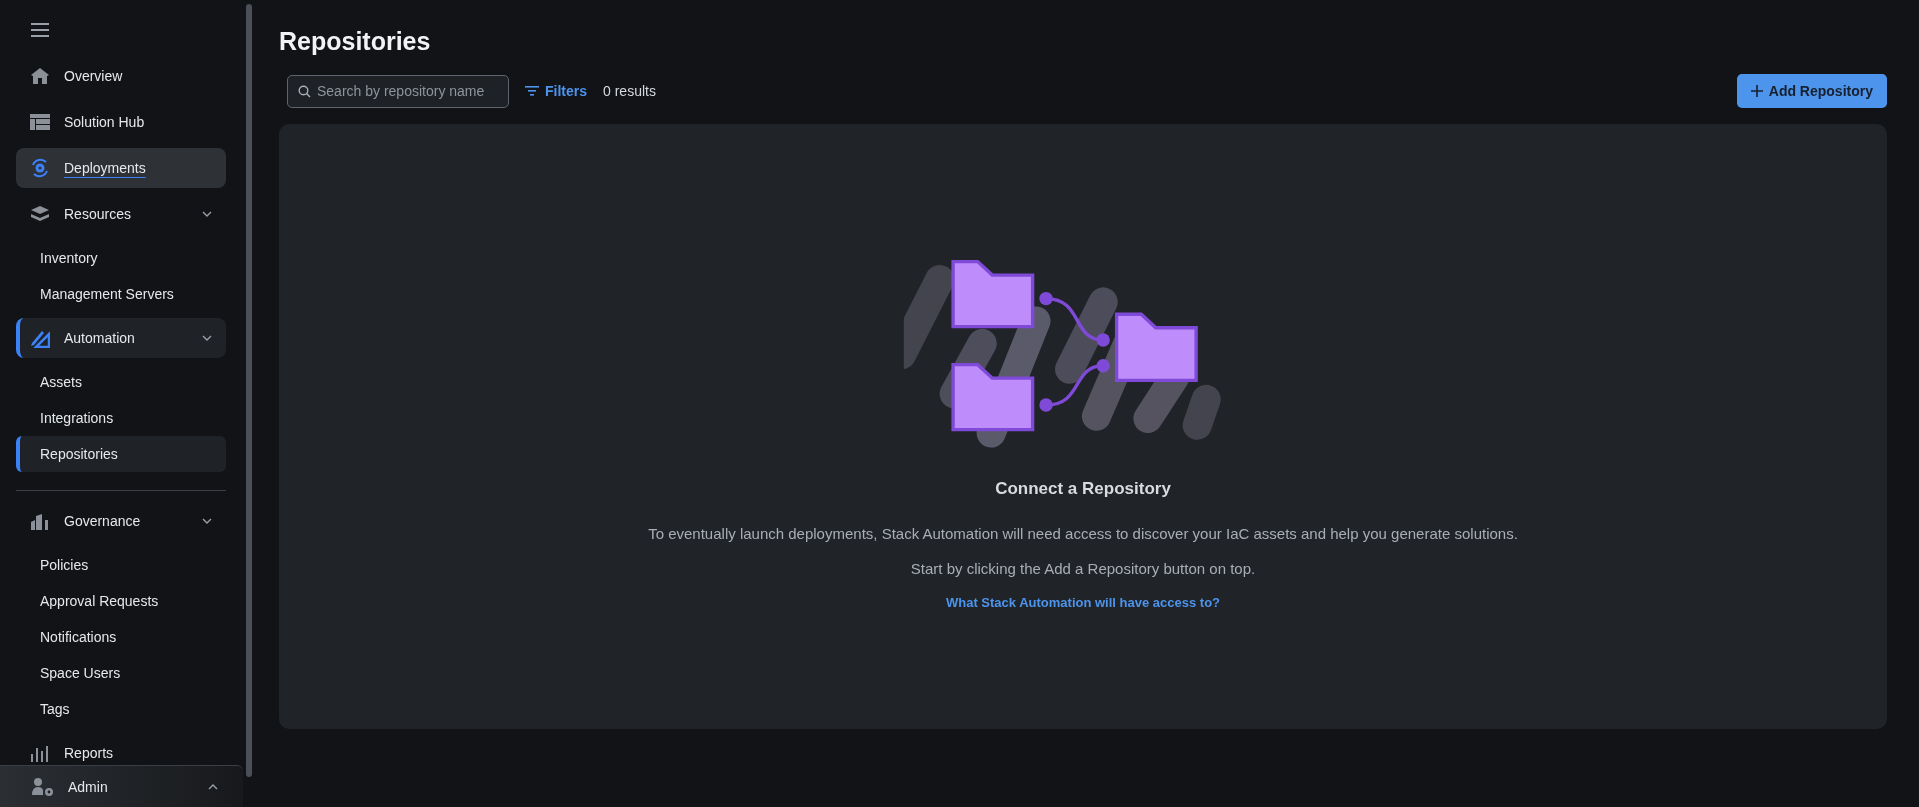  Describe the element at coordinates (43, 786) in the screenshot. I see `user-gear-icon` at that location.